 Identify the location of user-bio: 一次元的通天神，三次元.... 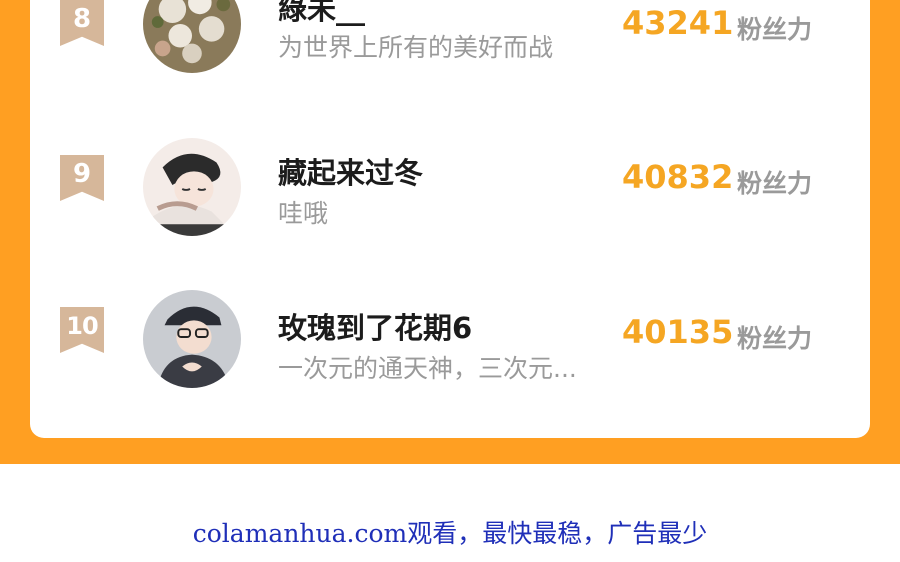
(427, 368).